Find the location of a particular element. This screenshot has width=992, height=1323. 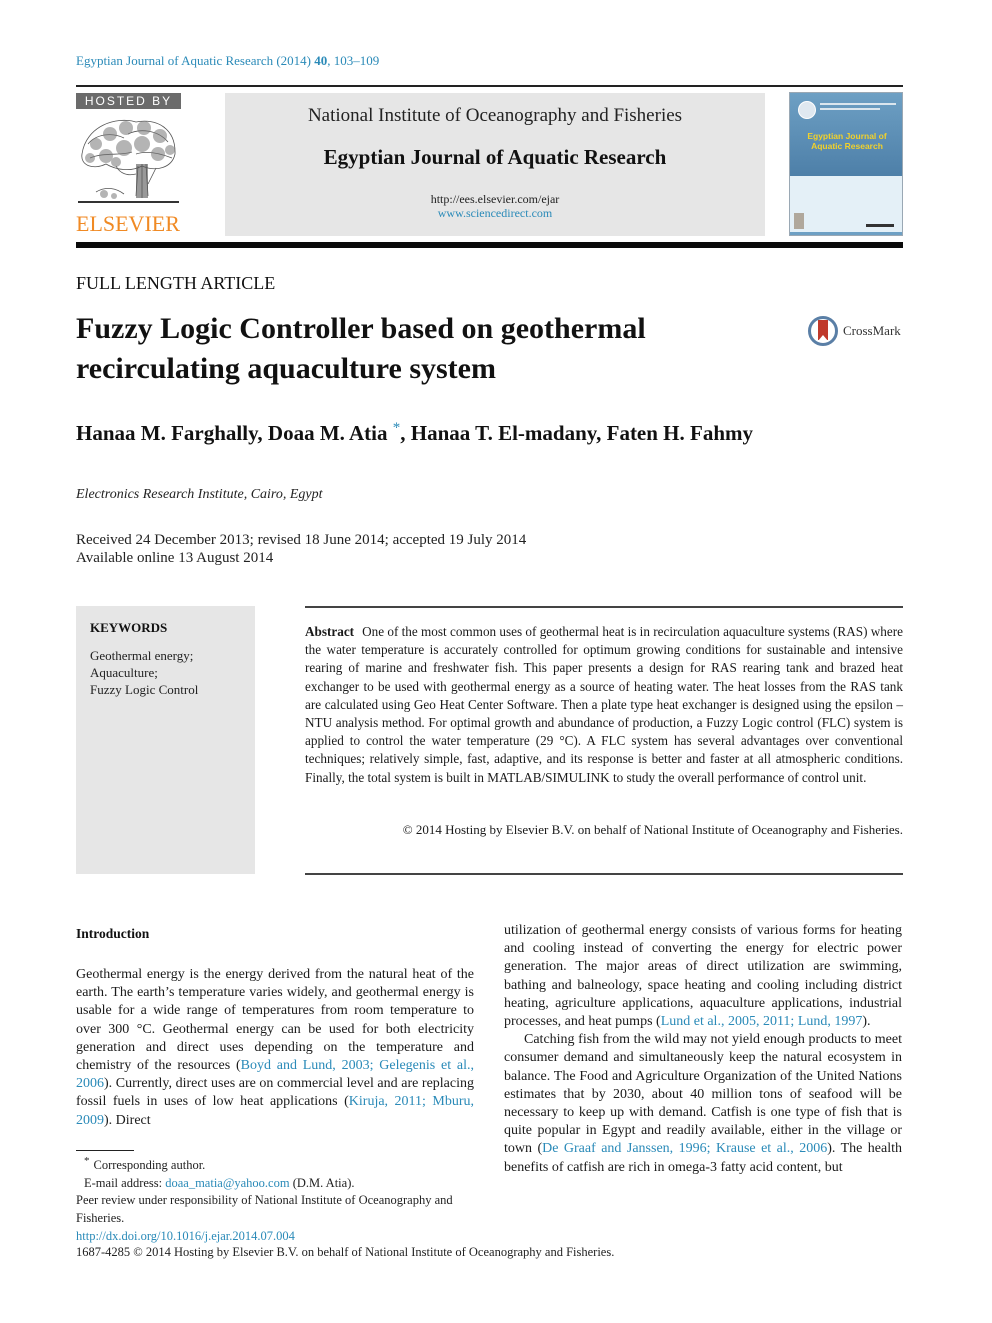

abstract-heading: Abstract is located at coordinates (330, 631).